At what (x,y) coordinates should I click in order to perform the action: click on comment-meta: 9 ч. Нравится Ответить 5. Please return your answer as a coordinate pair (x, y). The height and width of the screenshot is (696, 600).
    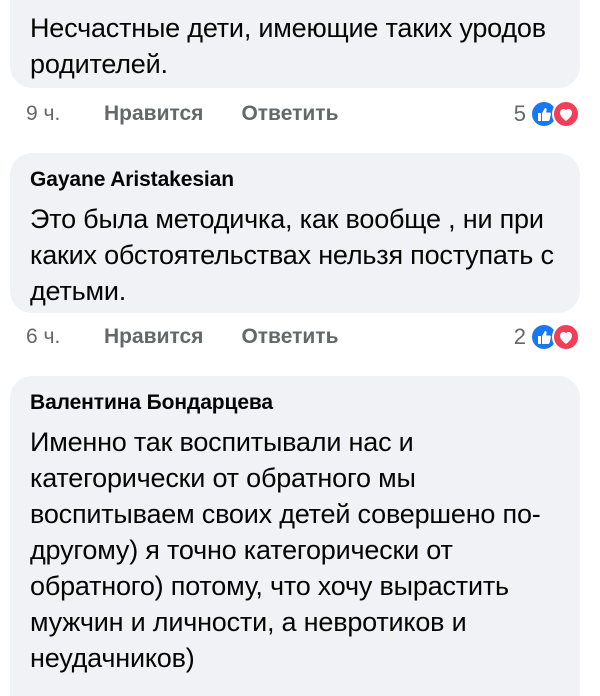
    Looking at the image, I should click on (306, 114).